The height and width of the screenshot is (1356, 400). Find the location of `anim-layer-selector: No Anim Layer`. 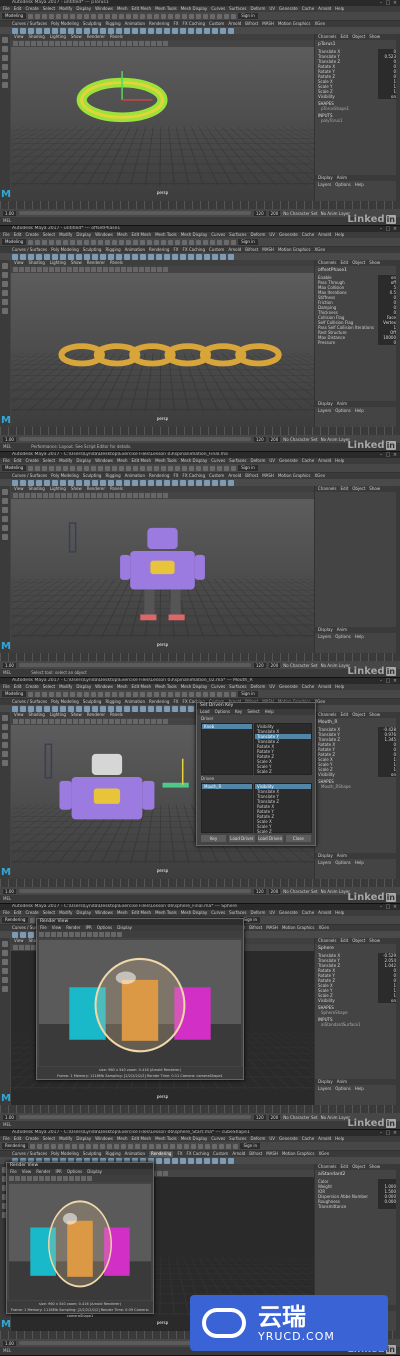

anim-layer-selector: No Anim Layer is located at coordinates (335, 665).